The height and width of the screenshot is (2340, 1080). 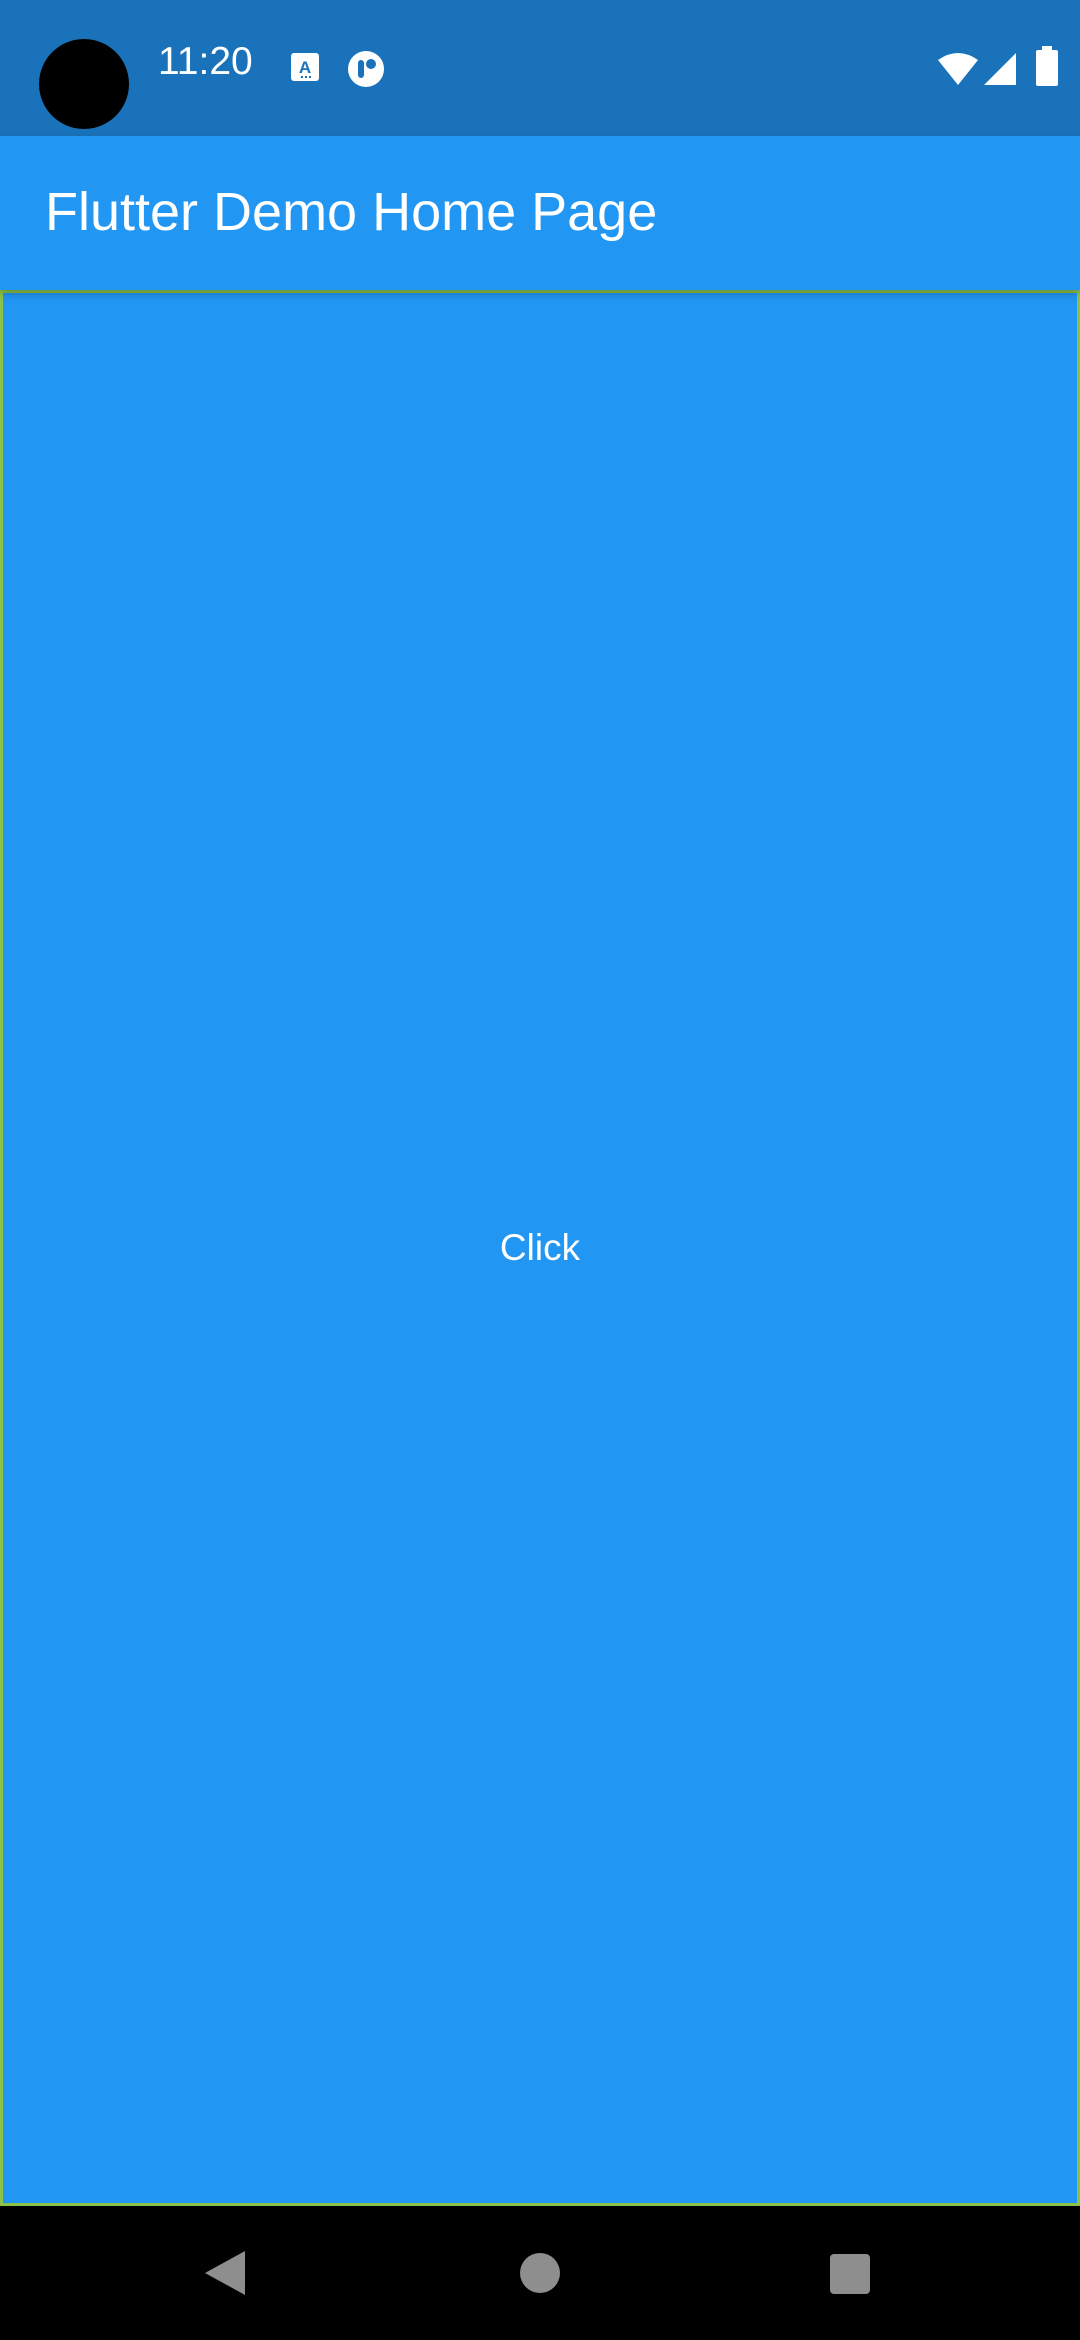 I want to click on a-icon: A, so click(x=305, y=67).